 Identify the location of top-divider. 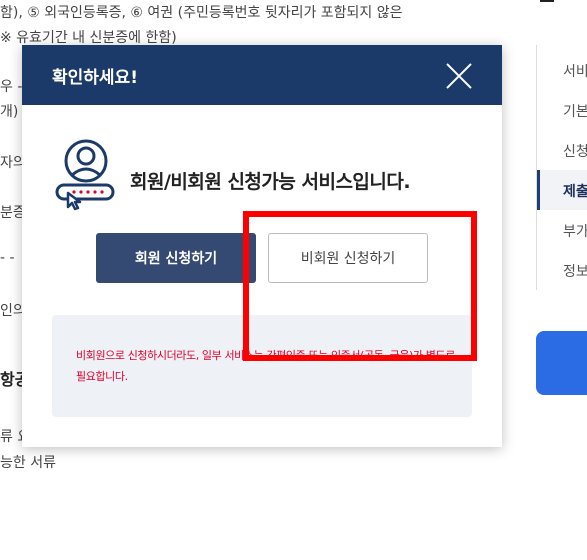
(547, 1).